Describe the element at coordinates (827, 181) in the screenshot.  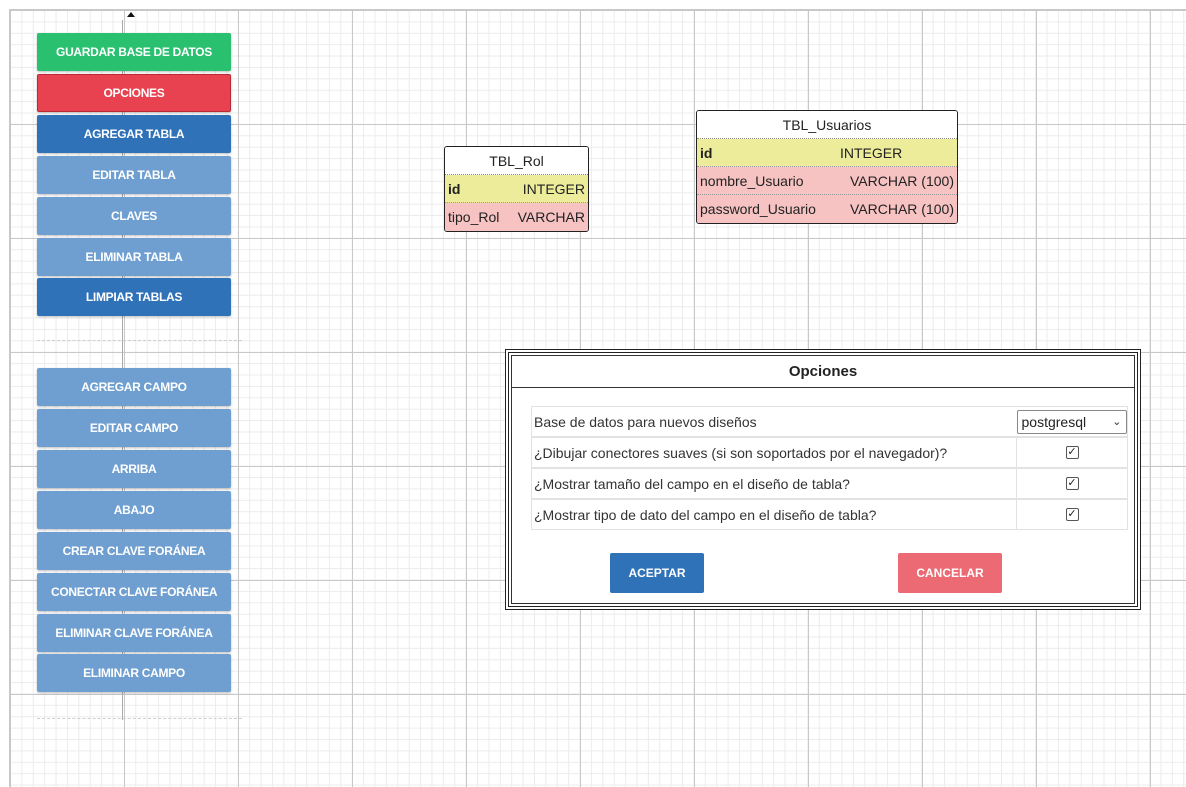
I see `table-row: nombre_Usuario VARCHAR (100)` at that location.